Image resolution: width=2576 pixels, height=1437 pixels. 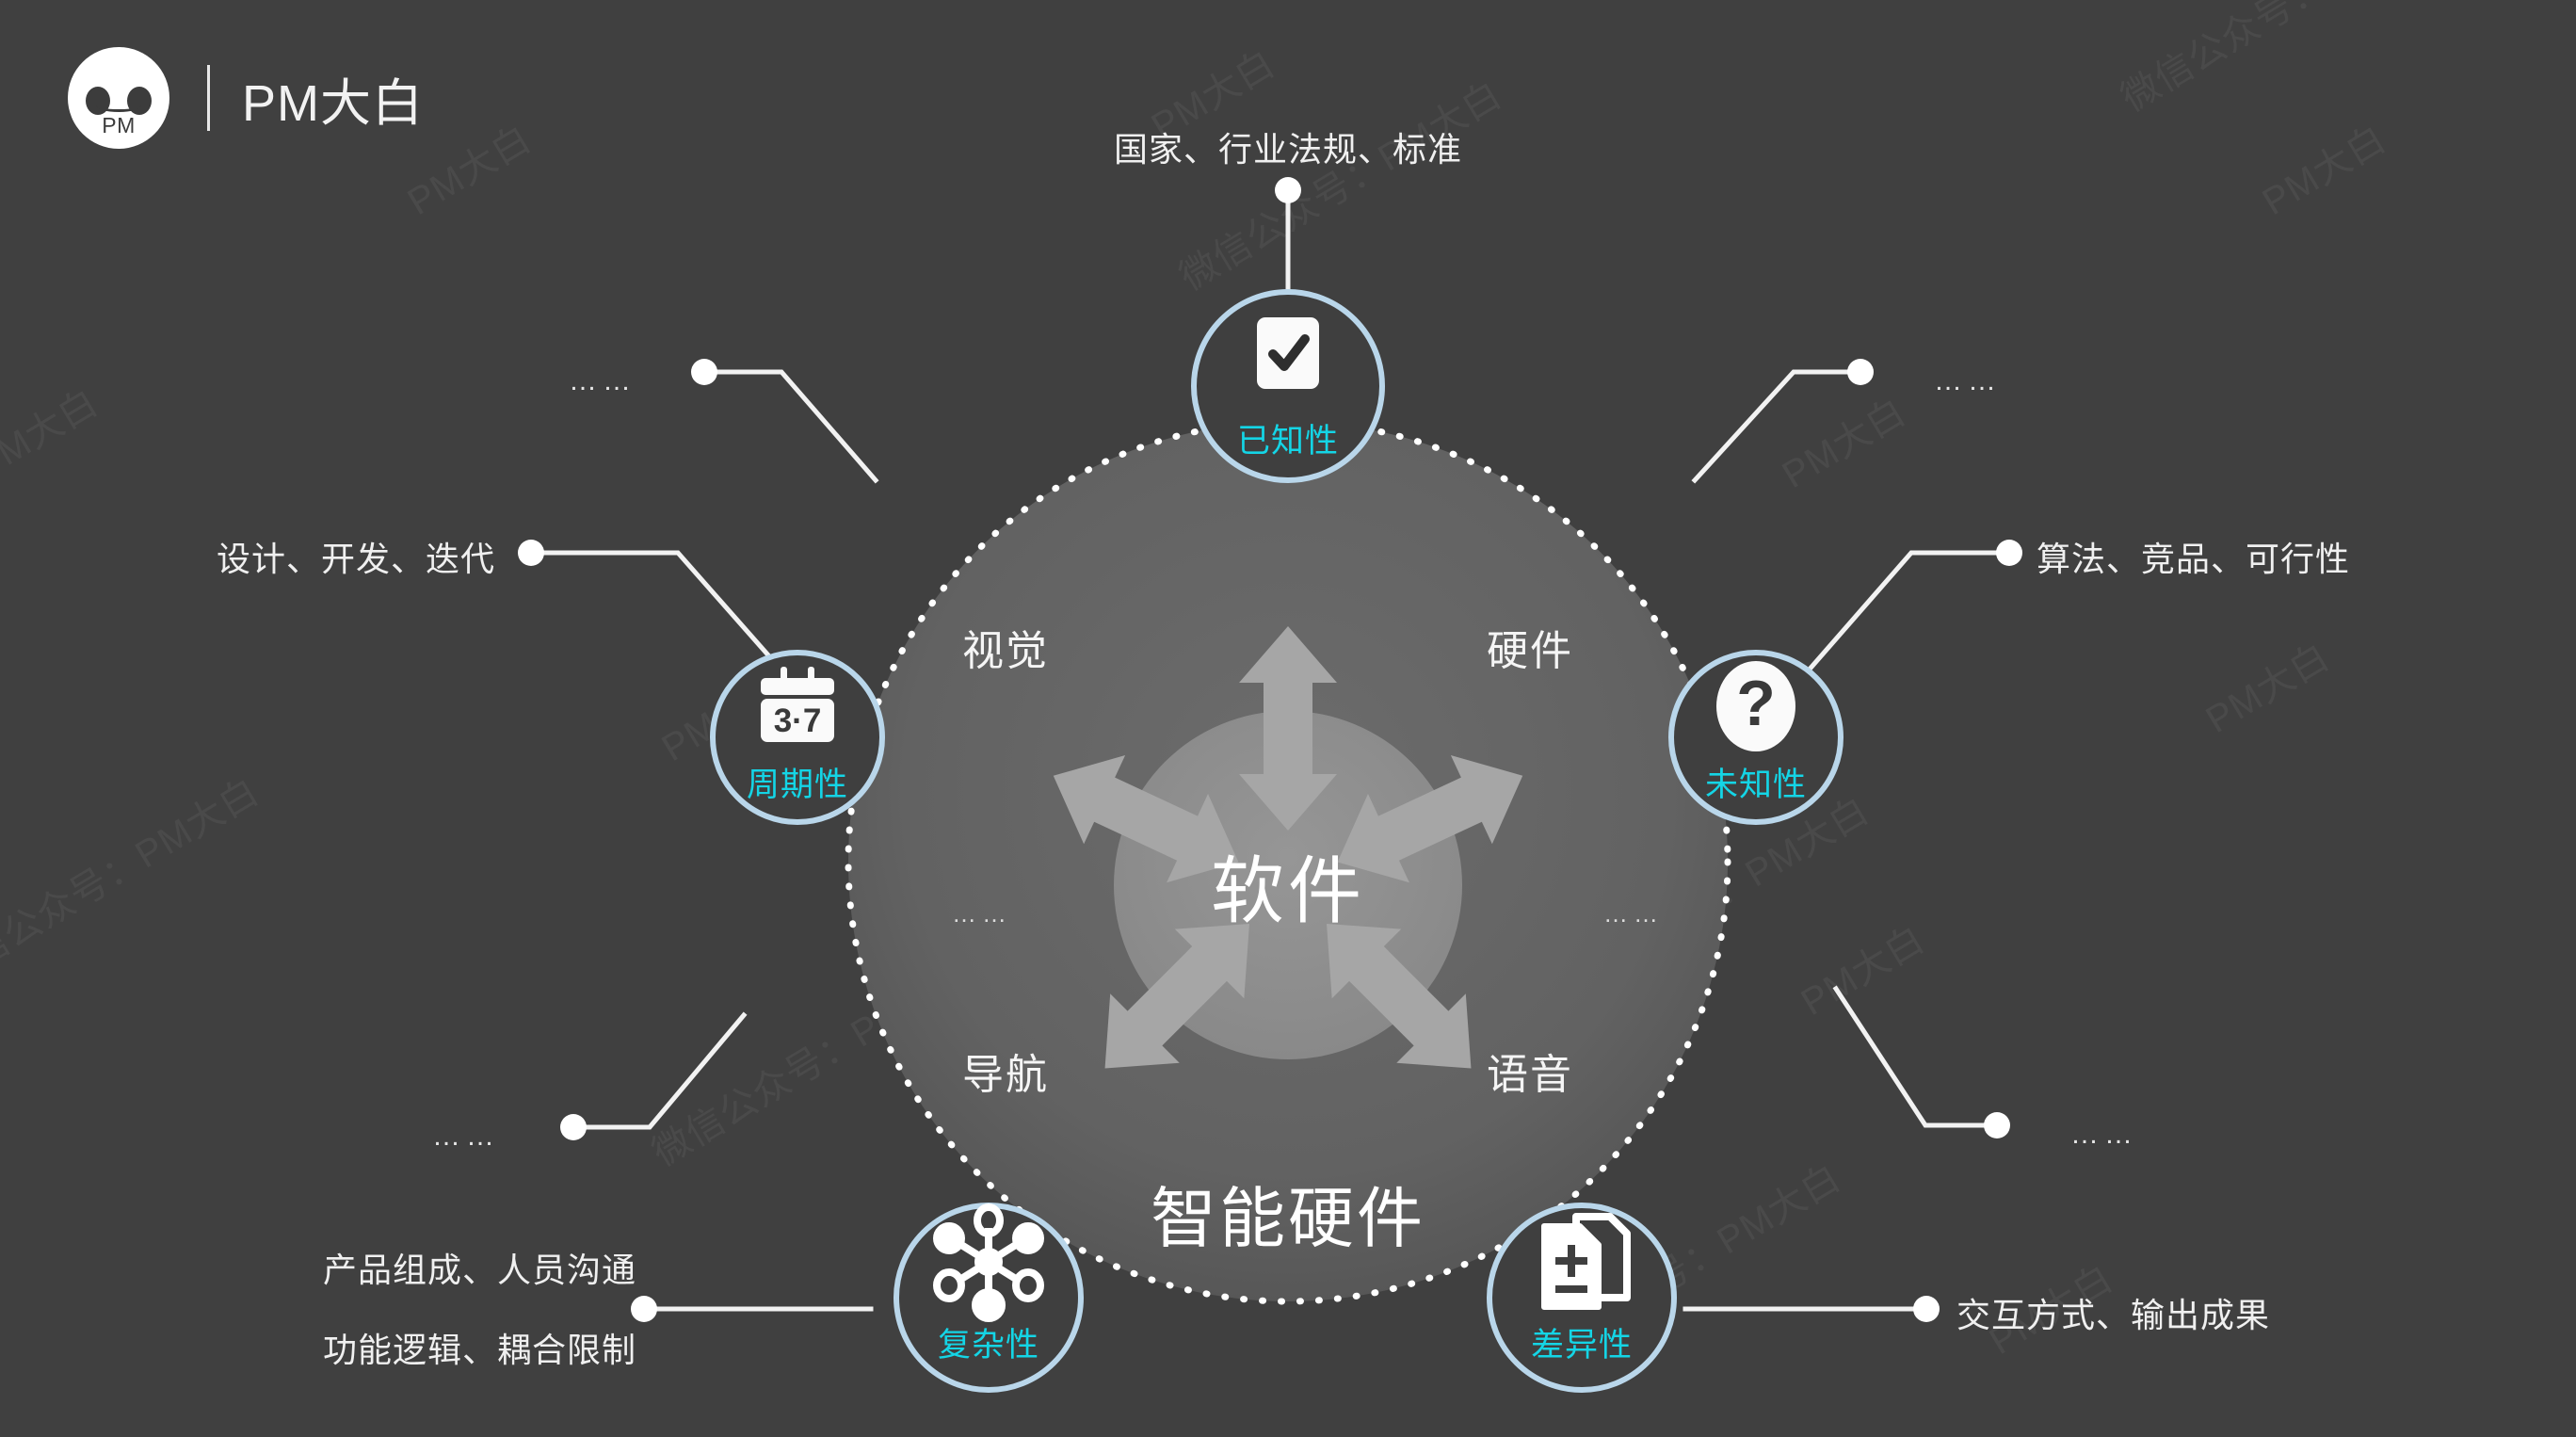 What do you see at coordinates (2113, 1315) in the screenshot?
I see `leader-text-difference: 交互方式、输出成果` at bounding box center [2113, 1315].